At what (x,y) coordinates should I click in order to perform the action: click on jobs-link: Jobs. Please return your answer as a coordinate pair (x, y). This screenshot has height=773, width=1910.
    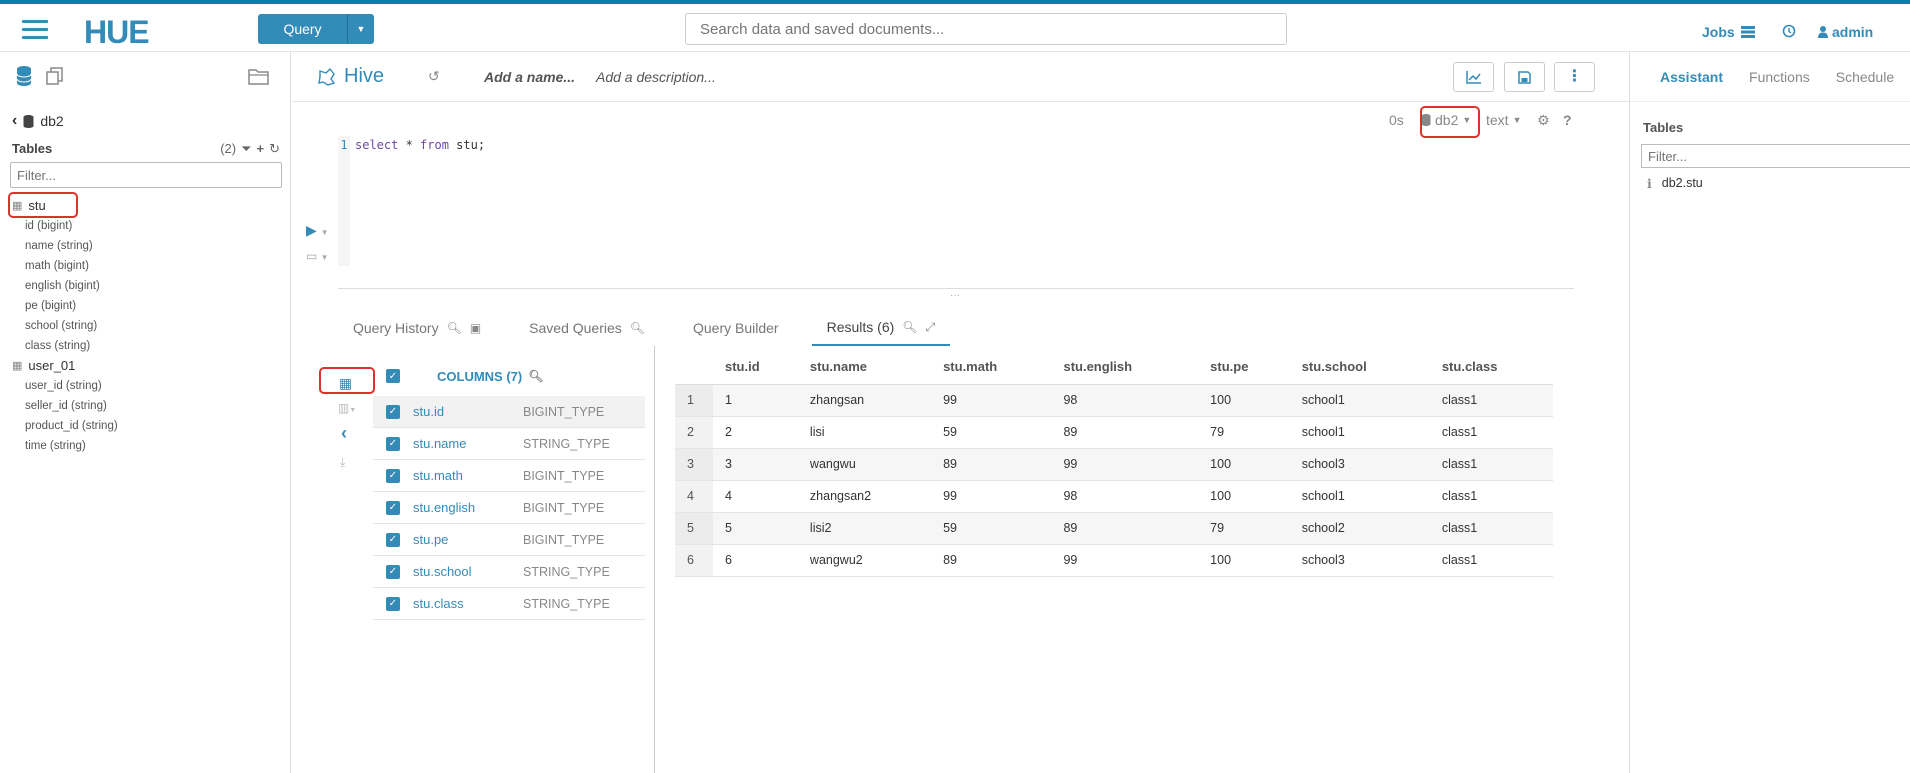
    Looking at the image, I should click on (1728, 32).